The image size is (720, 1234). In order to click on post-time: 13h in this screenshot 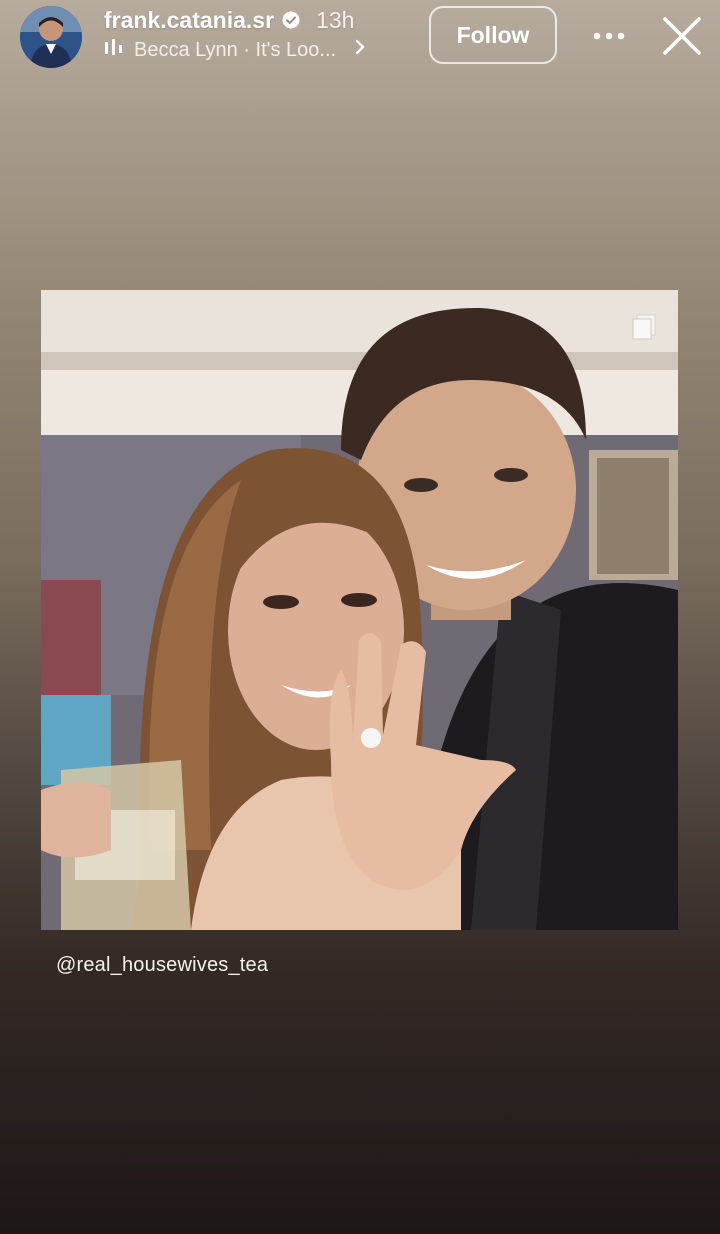, I will do `click(335, 19)`.